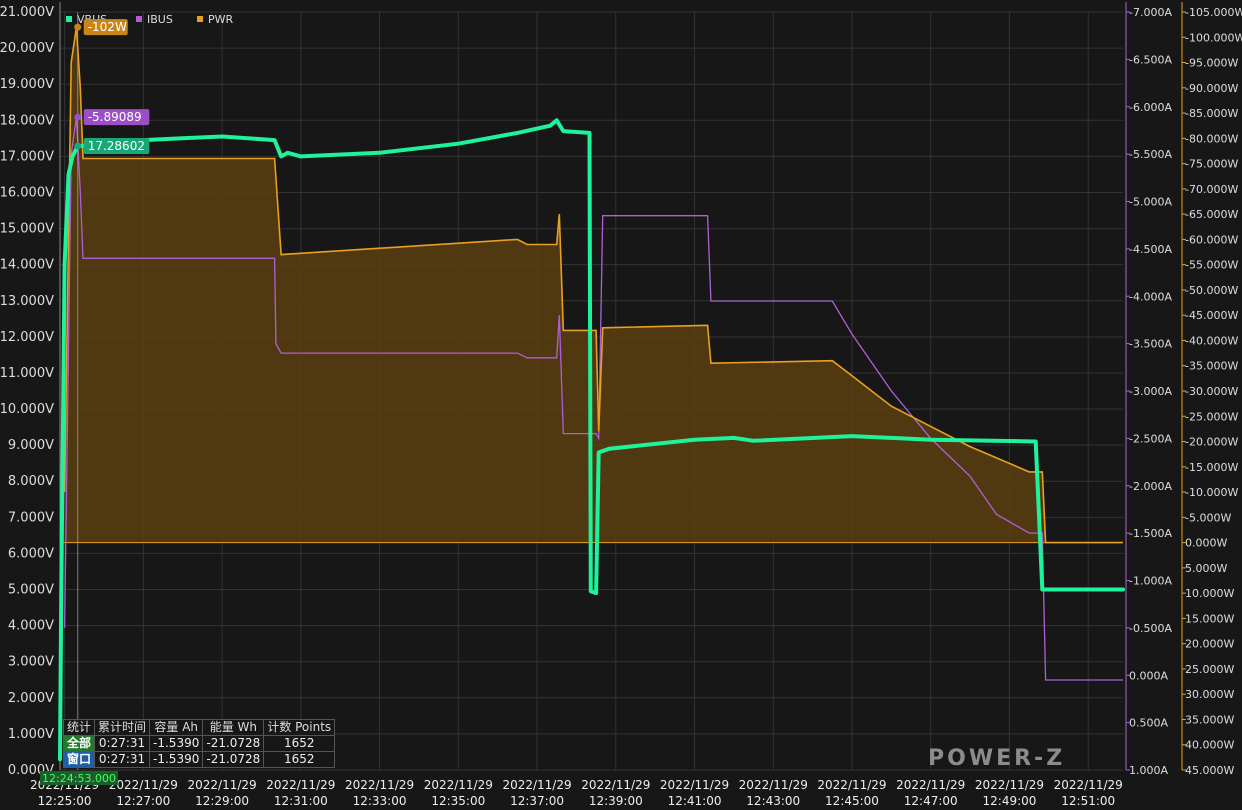  Describe the element at coordinates (79, 727) in the screenshot. I see `stats-header-cell: 统计` at that location.